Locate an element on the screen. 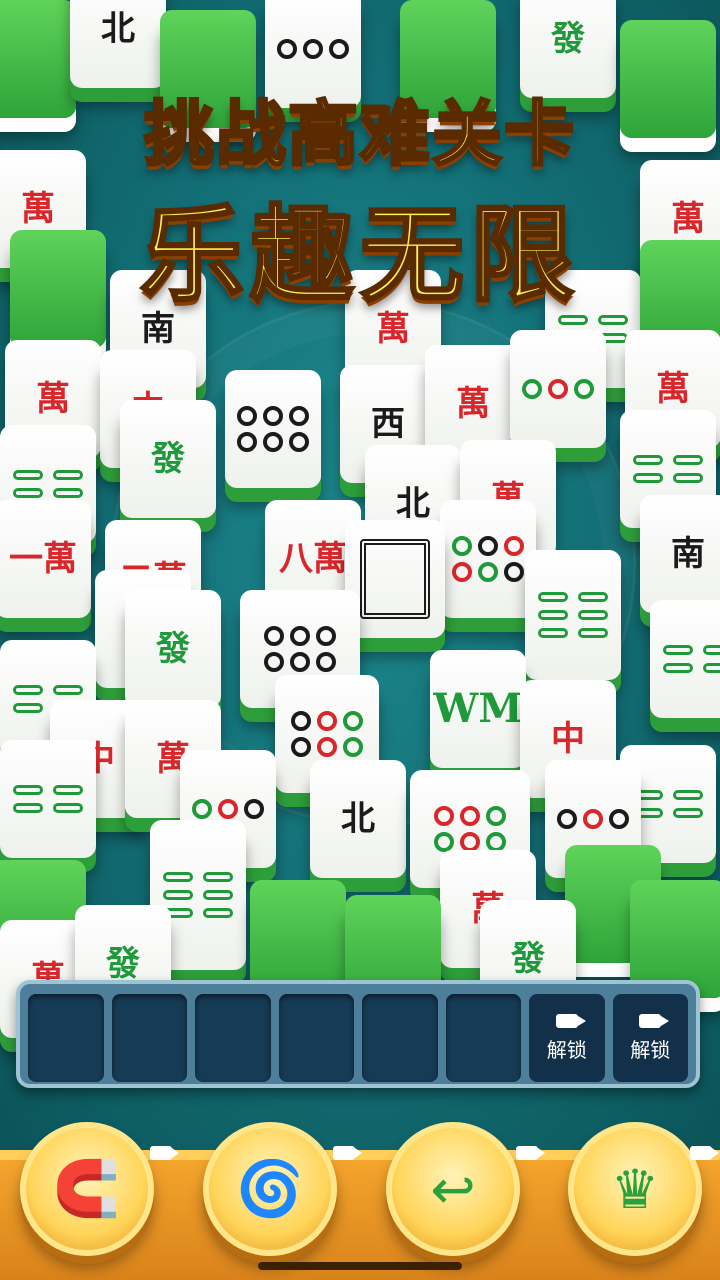  magnet-icon: 🧲 is located at coordinates (87, 1188).